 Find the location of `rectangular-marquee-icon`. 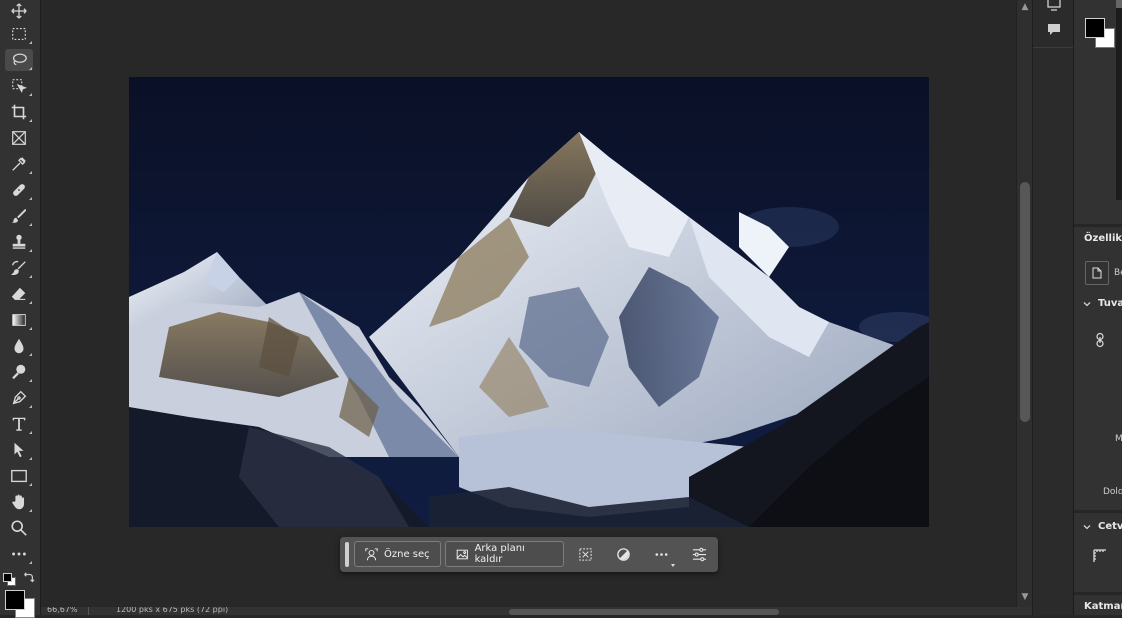

rectangular-marquee-icon is located at coordinates (19, 34).